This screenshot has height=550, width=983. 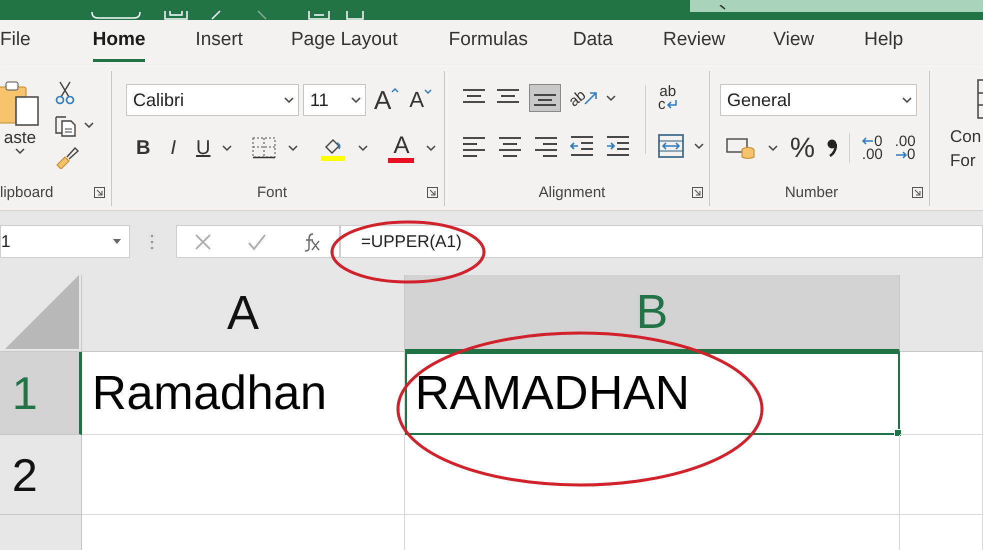 What do you see at coordinates (818, 100) in the screenshot?
I see `number-format-field: General` at bounding box center [818, 100].